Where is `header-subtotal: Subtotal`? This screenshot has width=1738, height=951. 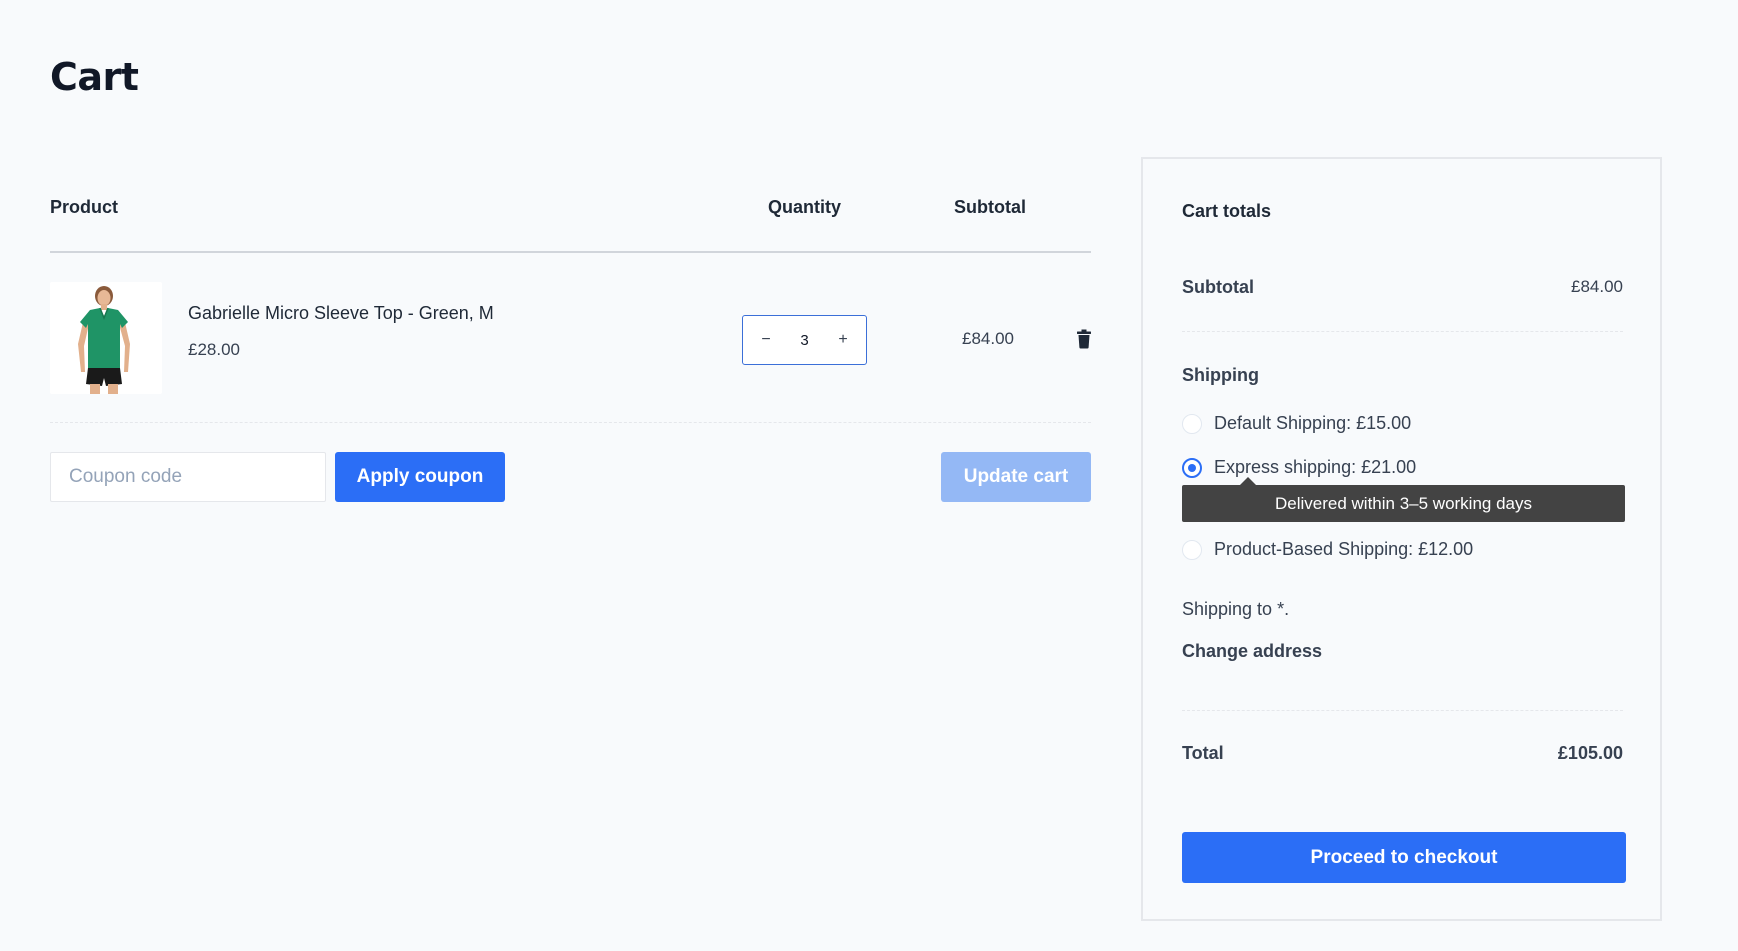
header-subtotal: Subtotal is located at coordinates (990, 207).